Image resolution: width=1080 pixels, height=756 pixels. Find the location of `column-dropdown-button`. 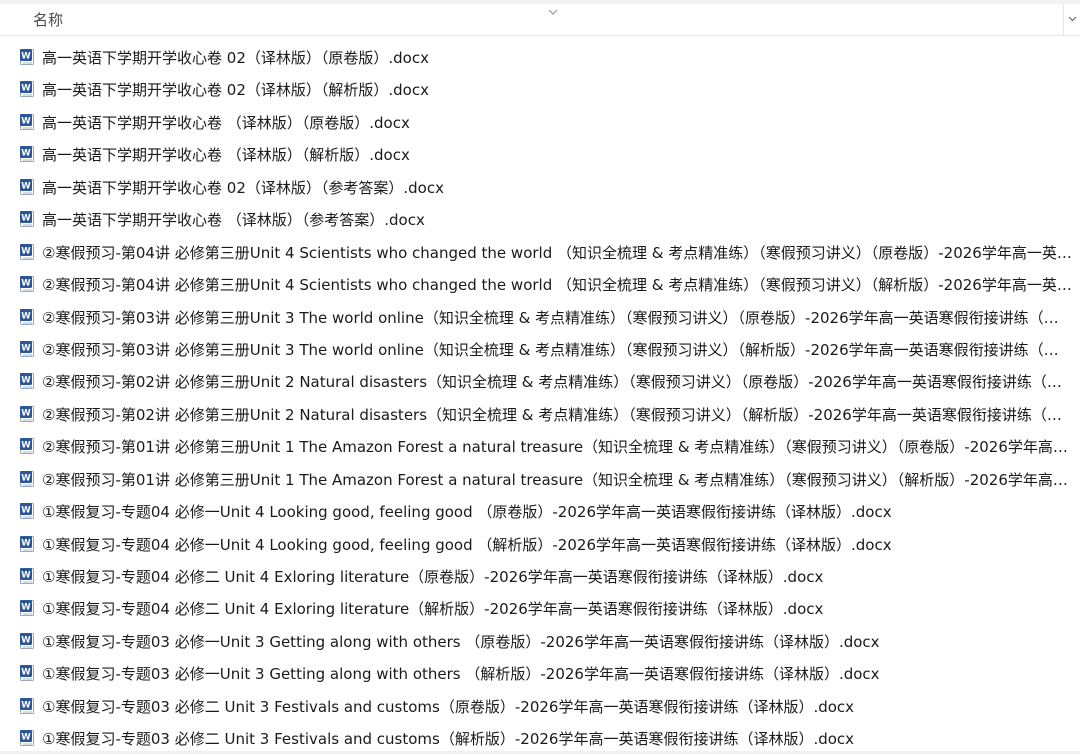

column-dropdown-button is located at coordinates (1071, 19).